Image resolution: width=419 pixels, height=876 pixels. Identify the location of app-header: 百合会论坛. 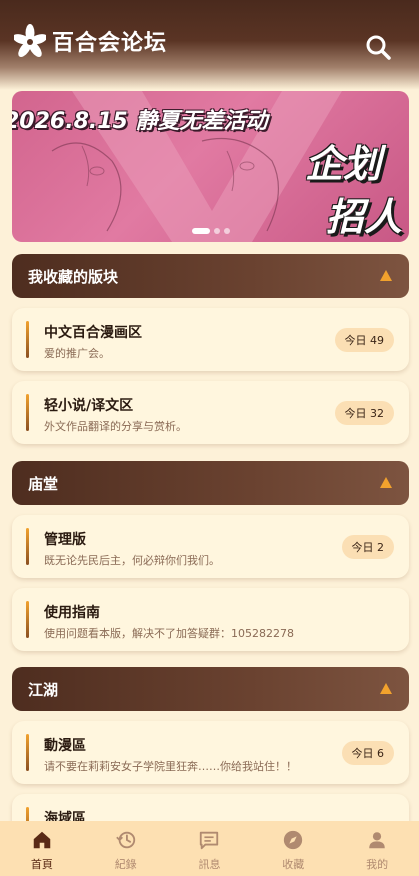
(209, 45).